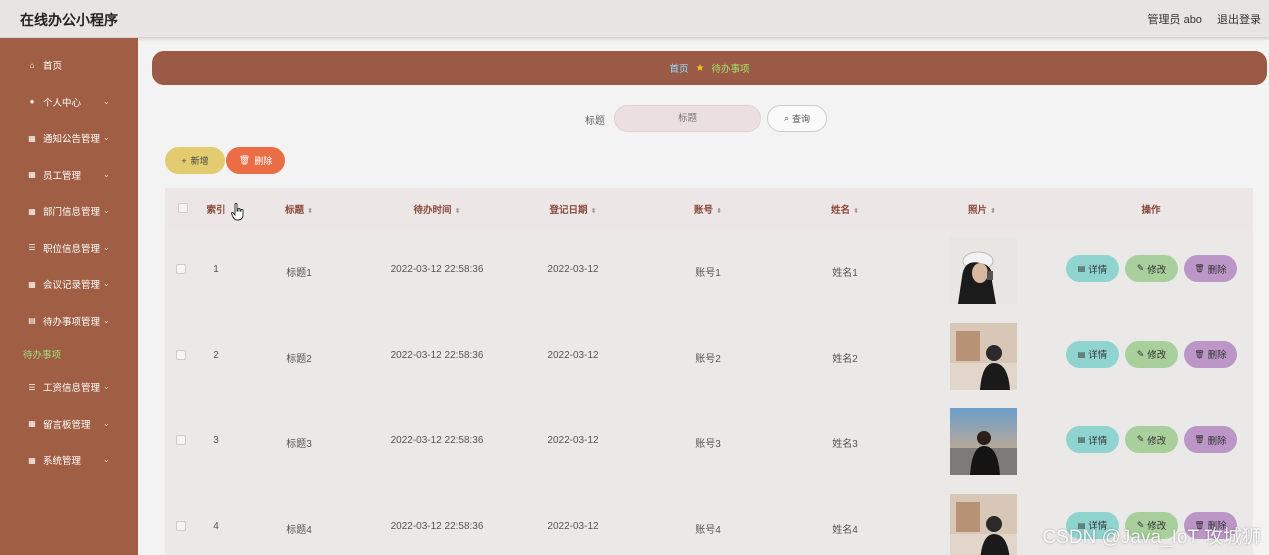 Image resolution: width=1269 pixels, height=555 pixels. I want to click on trash-icon: 🗑, so click(1199, 440).